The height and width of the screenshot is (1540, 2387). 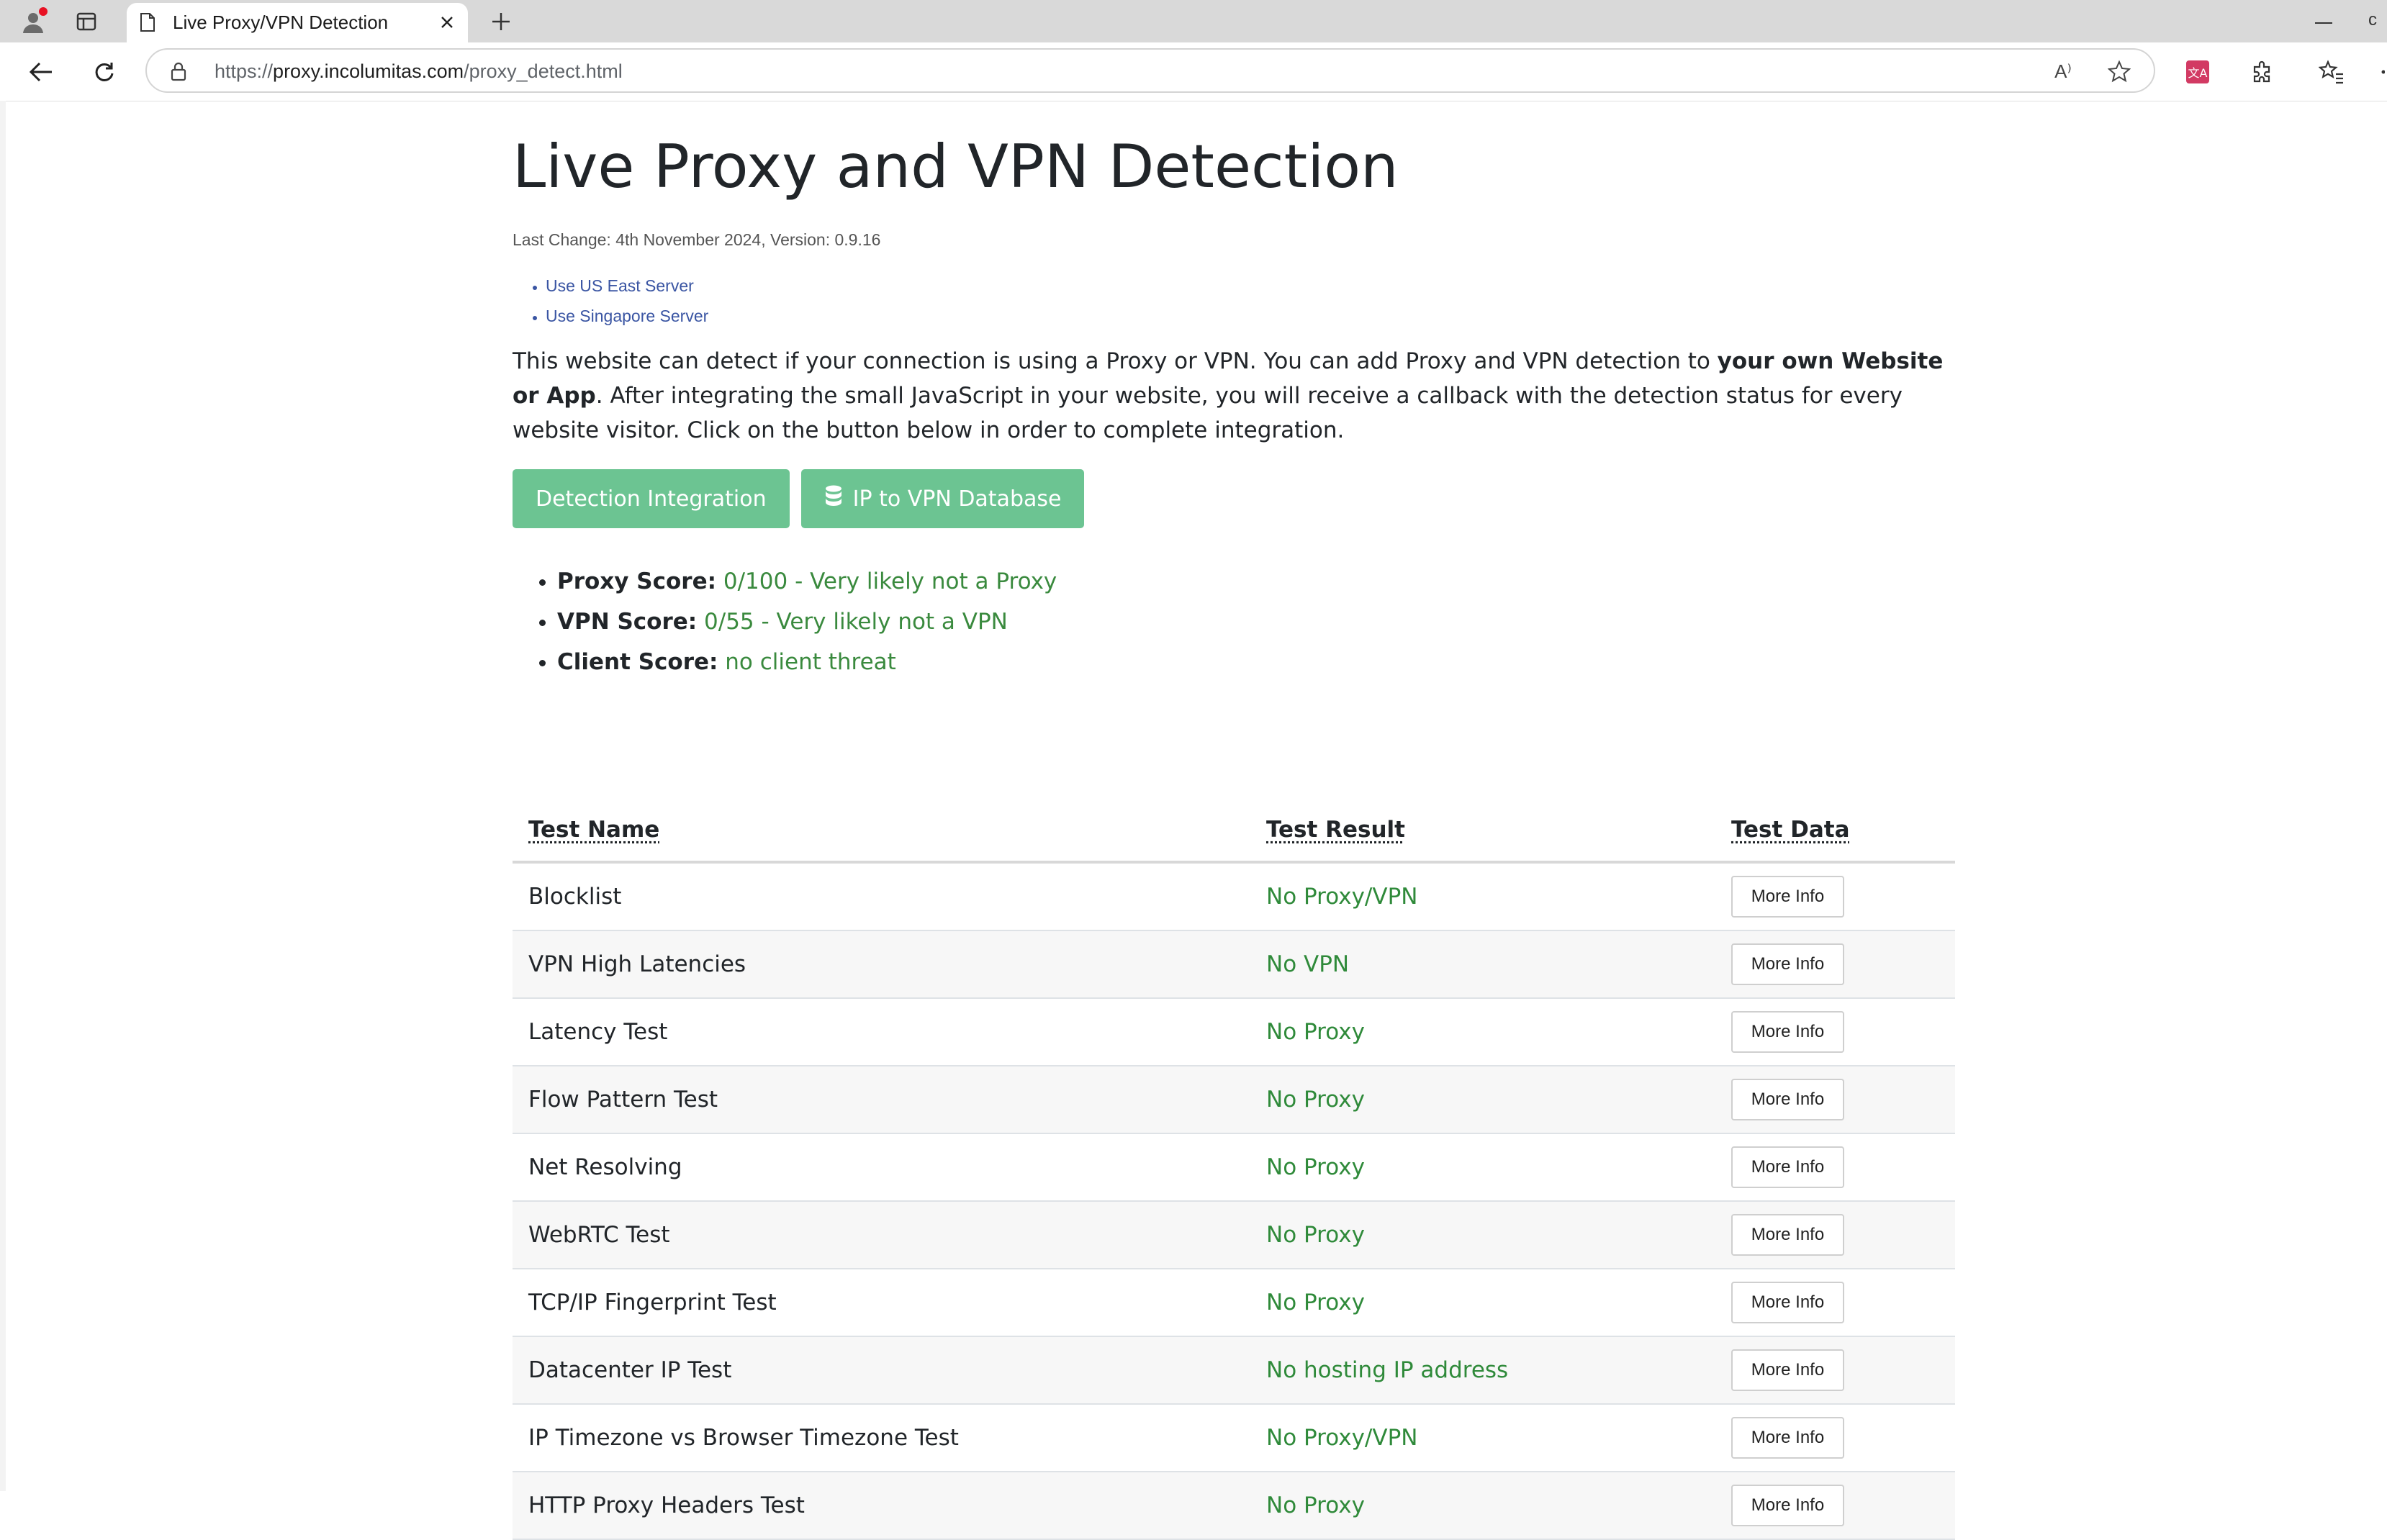 I want to click on header-test-name: Test Name, so click(x=881, y=831).